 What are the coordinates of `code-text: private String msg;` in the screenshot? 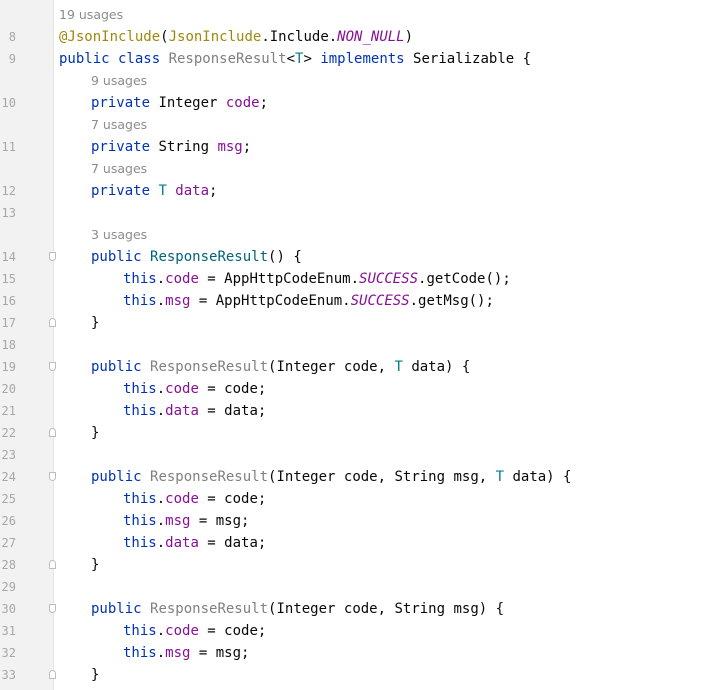 It's located at (171, 147).